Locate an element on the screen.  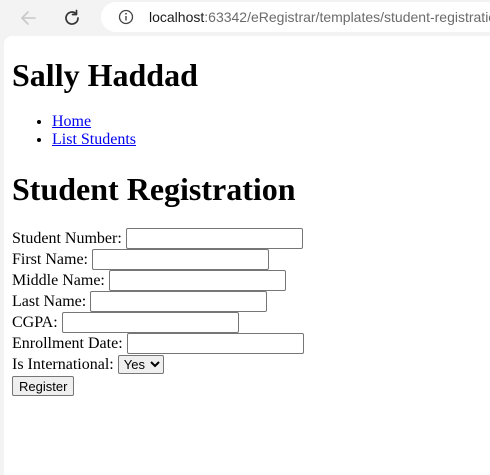
last-name-row: Last Name: is located at coordinates (247, 301).